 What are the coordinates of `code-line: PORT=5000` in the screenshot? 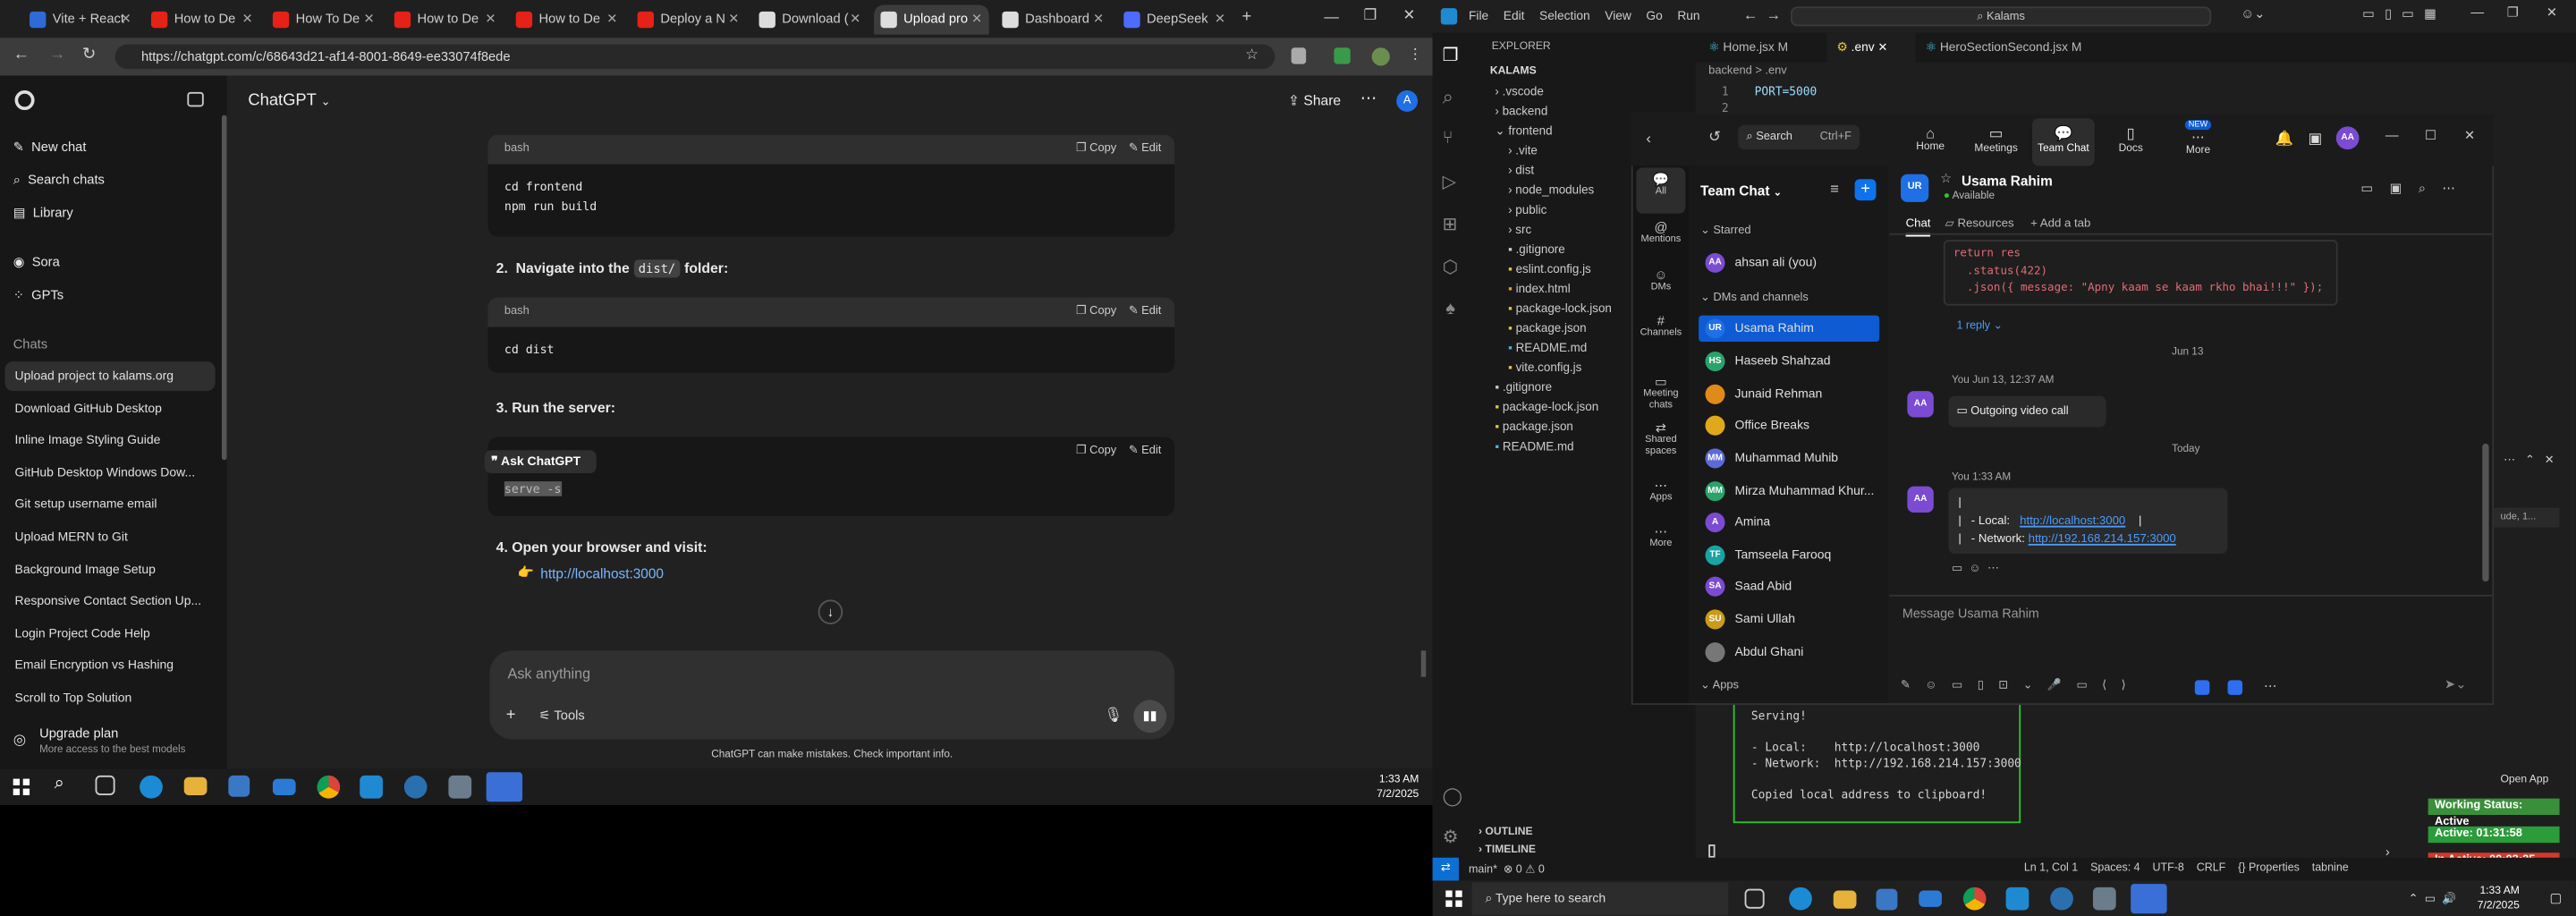 It's located at (1786, 92).